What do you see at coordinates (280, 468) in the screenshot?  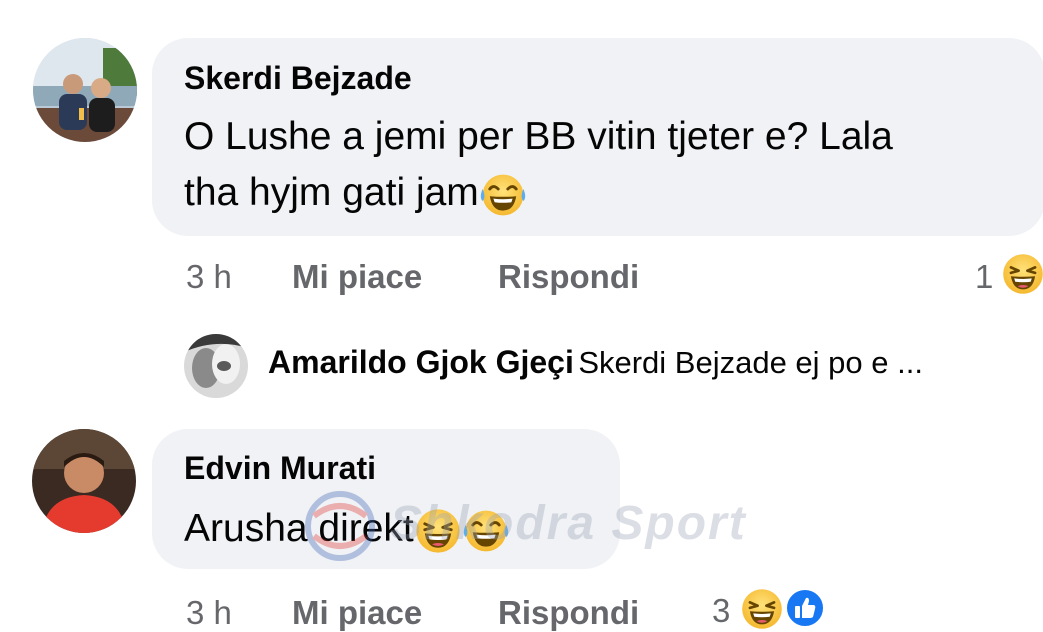 I see `comment-author: Edvin Murati` at bounding box center [280, 468].